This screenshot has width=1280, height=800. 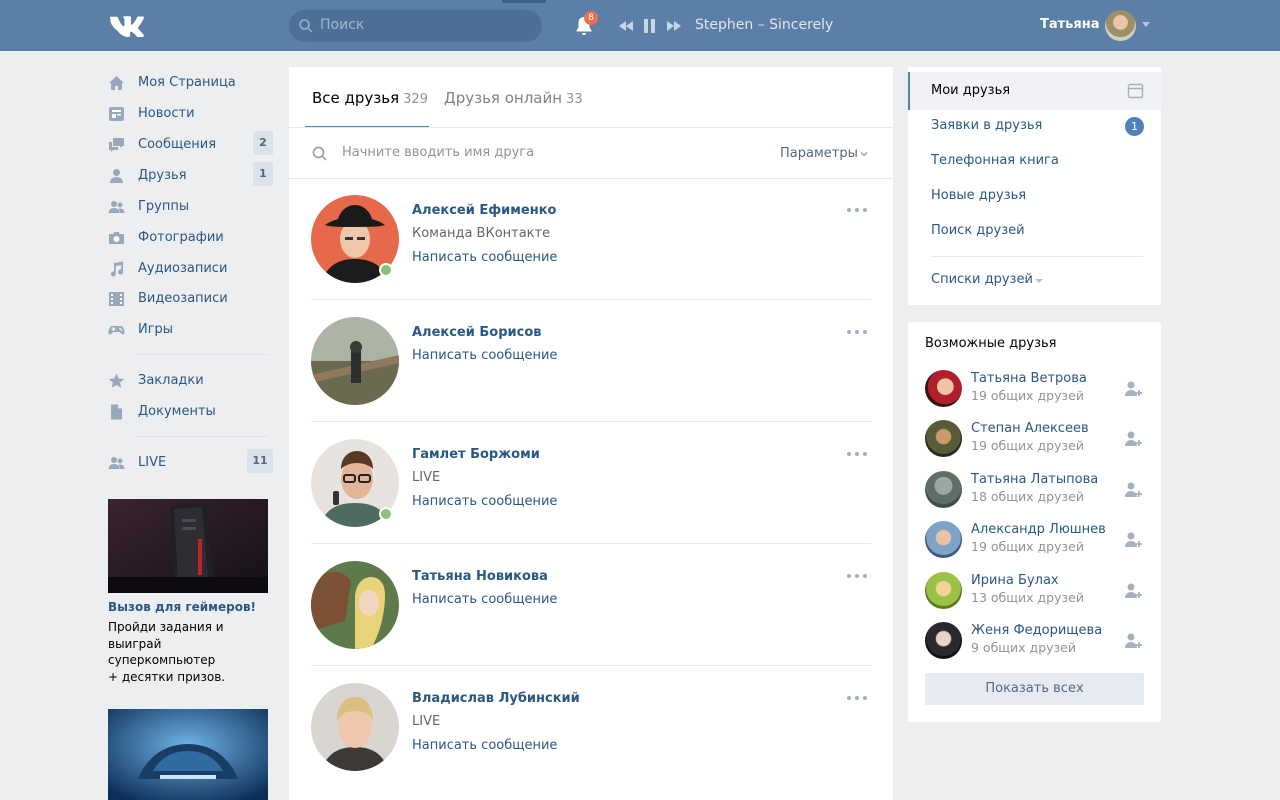 I want to click on search-icon, so click(x=319, y=153).